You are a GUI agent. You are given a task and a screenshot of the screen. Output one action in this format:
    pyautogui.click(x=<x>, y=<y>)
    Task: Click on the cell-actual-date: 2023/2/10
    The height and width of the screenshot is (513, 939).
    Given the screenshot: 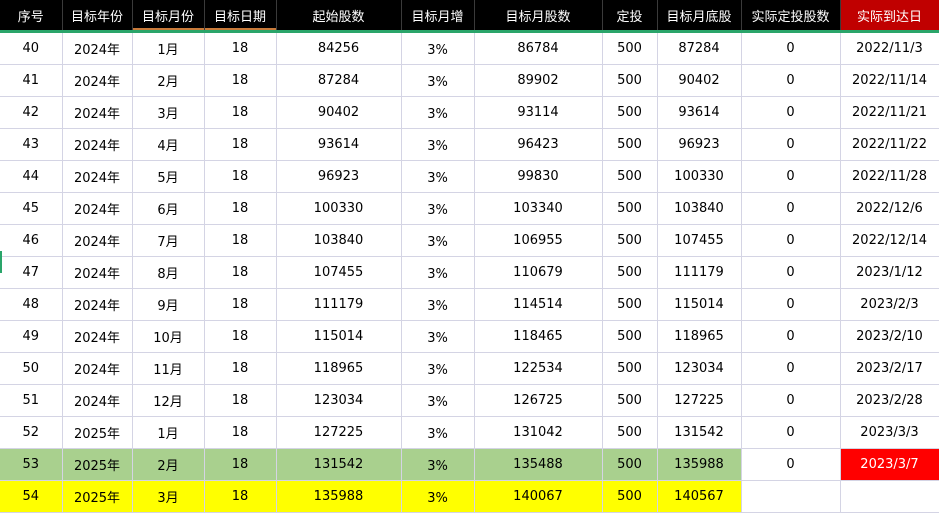 What is the action you would take?
    pyautogui.click(x=889, y=336)
    